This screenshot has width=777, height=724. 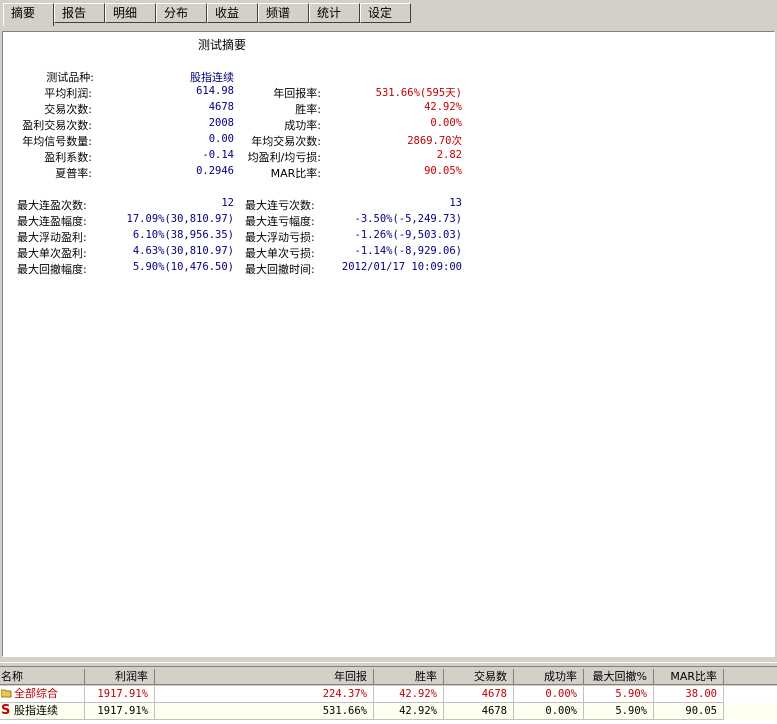 I want to click on metric-label: 夏普率:, so click(x=73, y=173).